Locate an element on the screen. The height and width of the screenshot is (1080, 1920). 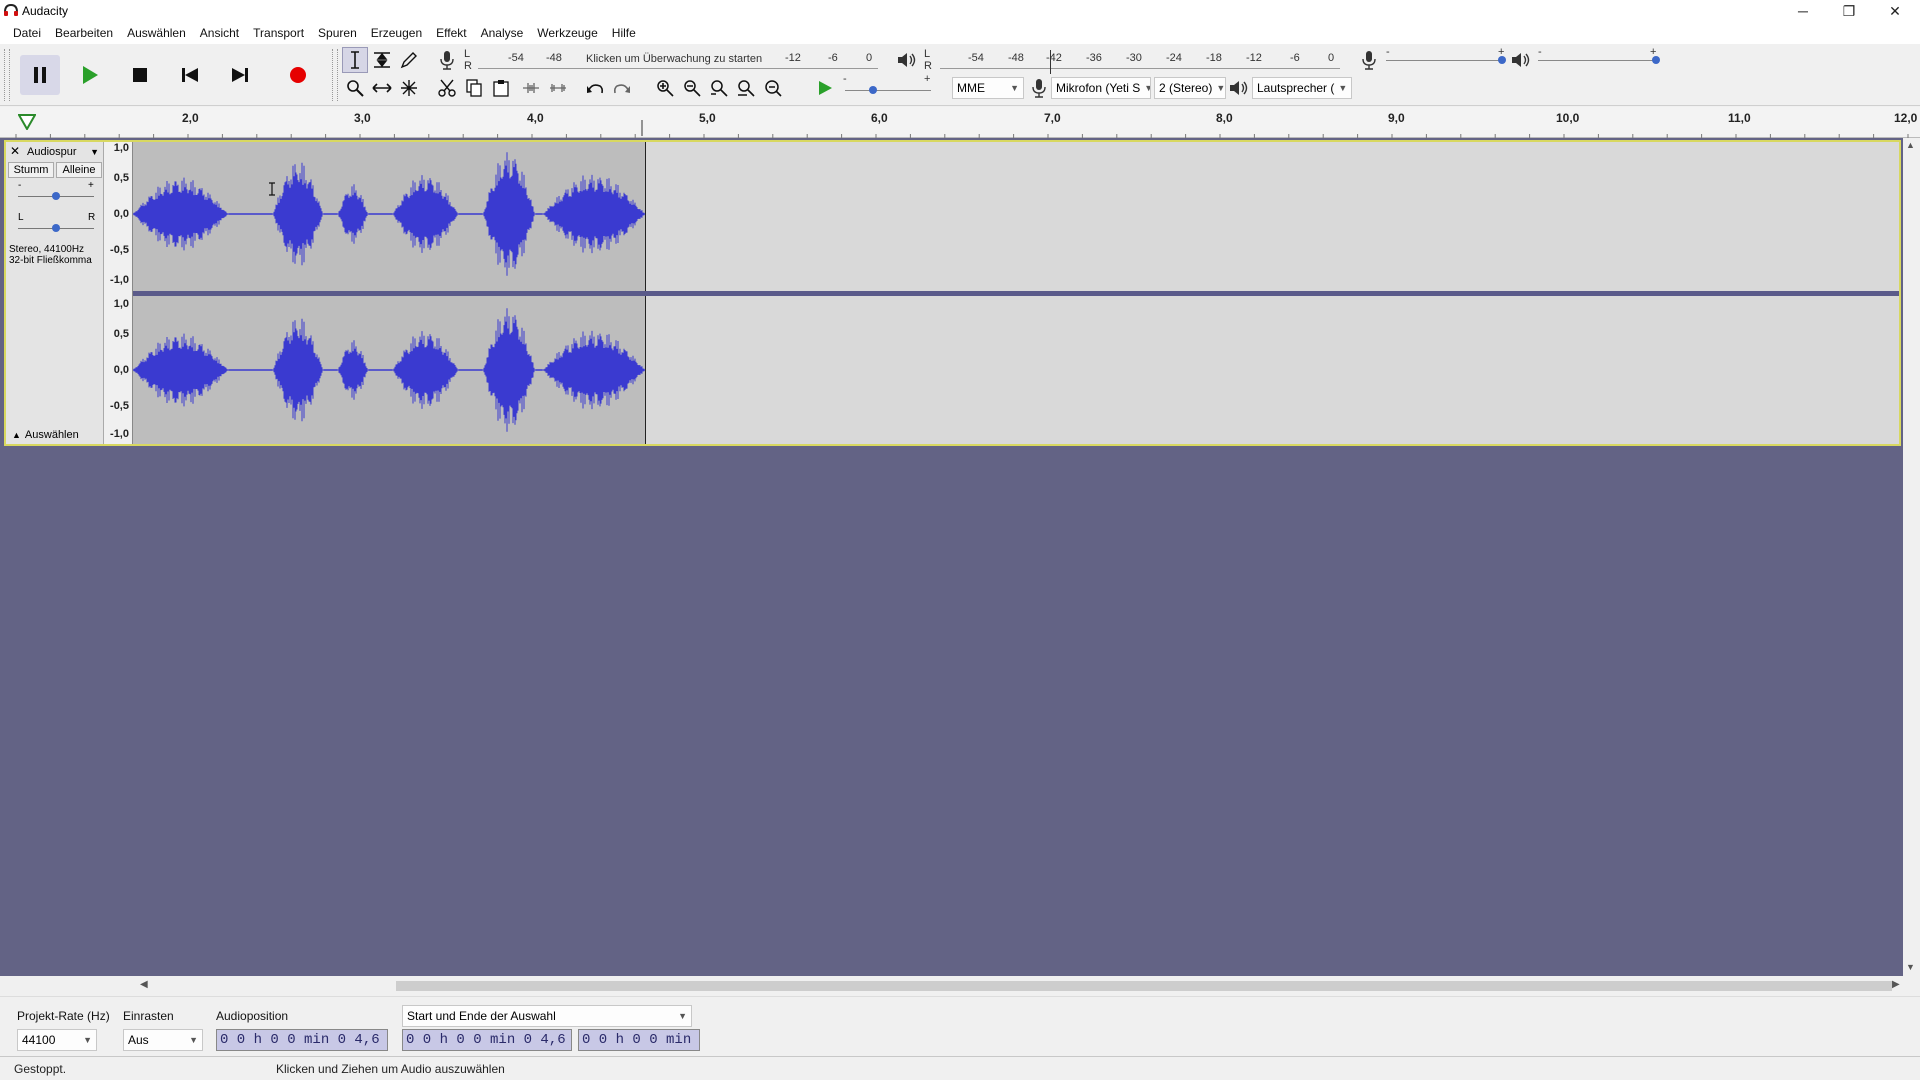
time-shift-tool is located at coordinates (382, 88).